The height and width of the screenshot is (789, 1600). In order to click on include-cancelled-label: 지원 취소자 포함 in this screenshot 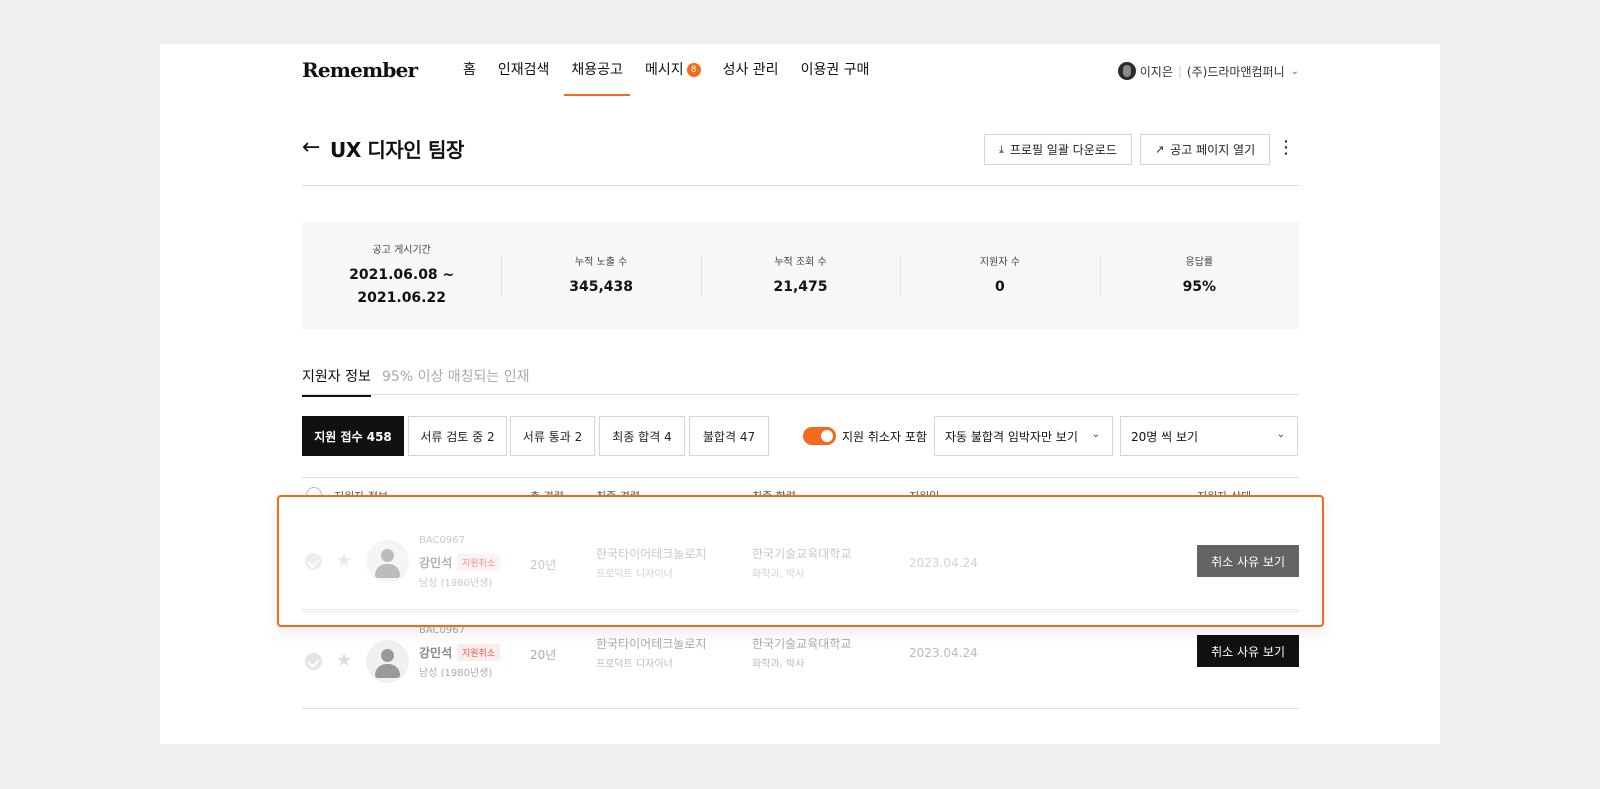, I will do `click(884, 437)`.